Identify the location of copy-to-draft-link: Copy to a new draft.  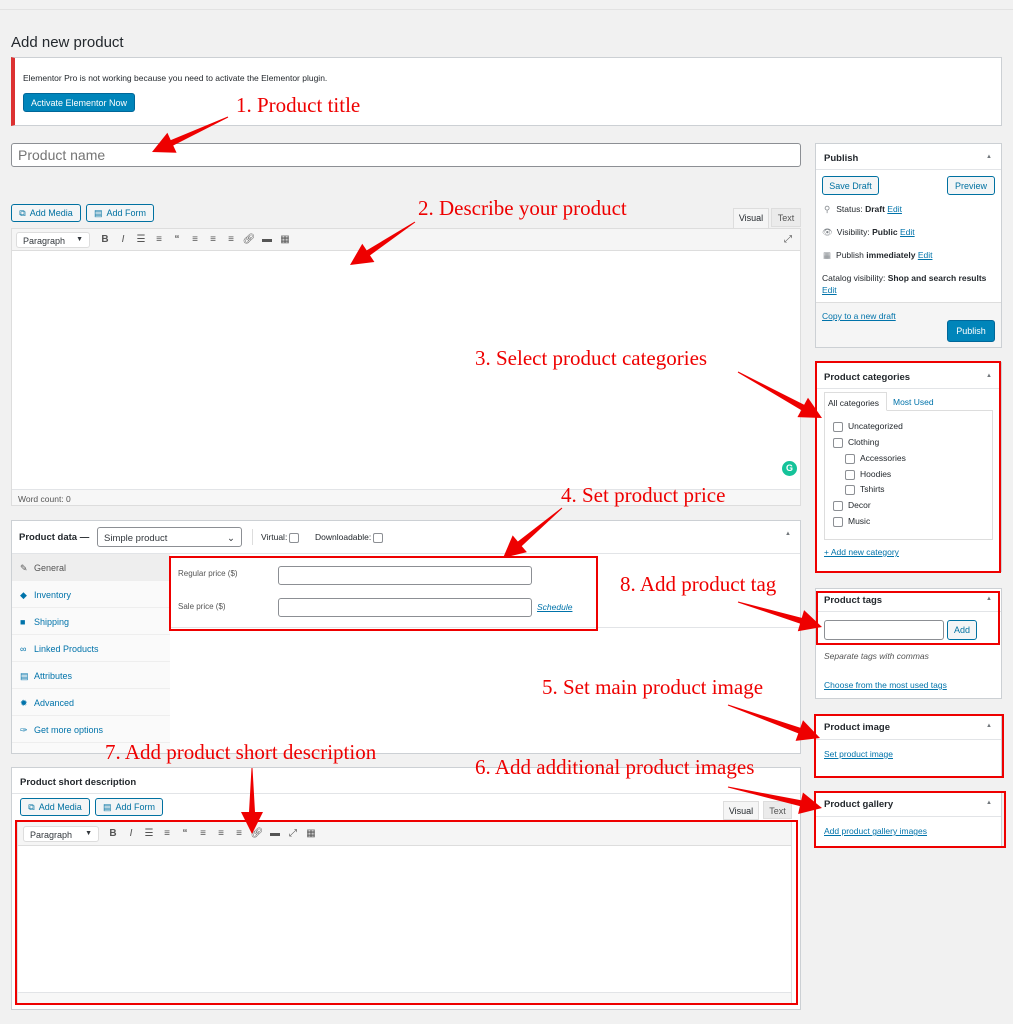
(859, 316).